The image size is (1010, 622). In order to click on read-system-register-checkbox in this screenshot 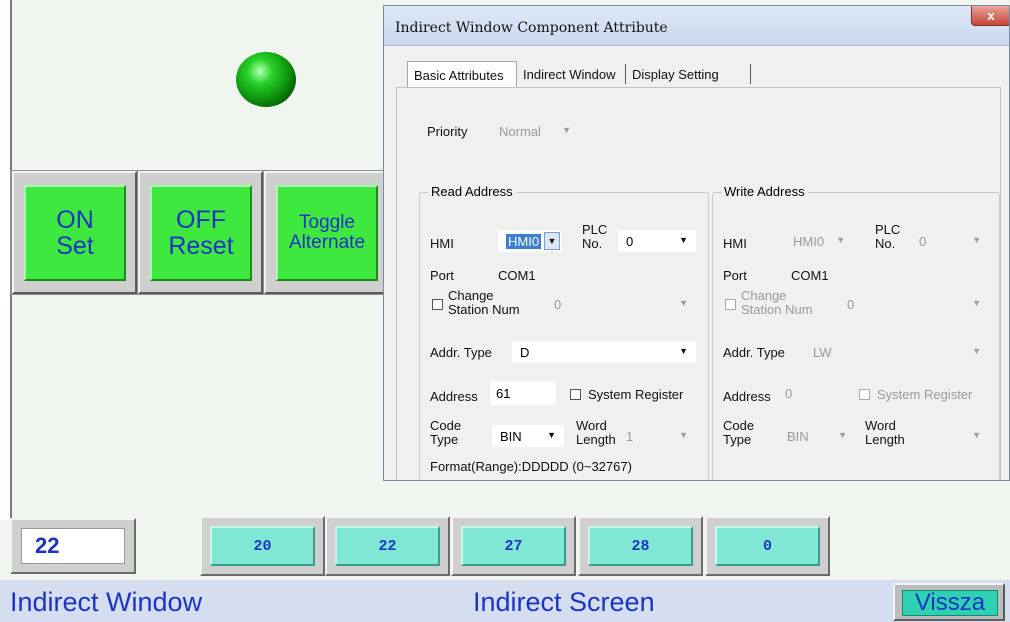, I will do `click(575, 394)`.